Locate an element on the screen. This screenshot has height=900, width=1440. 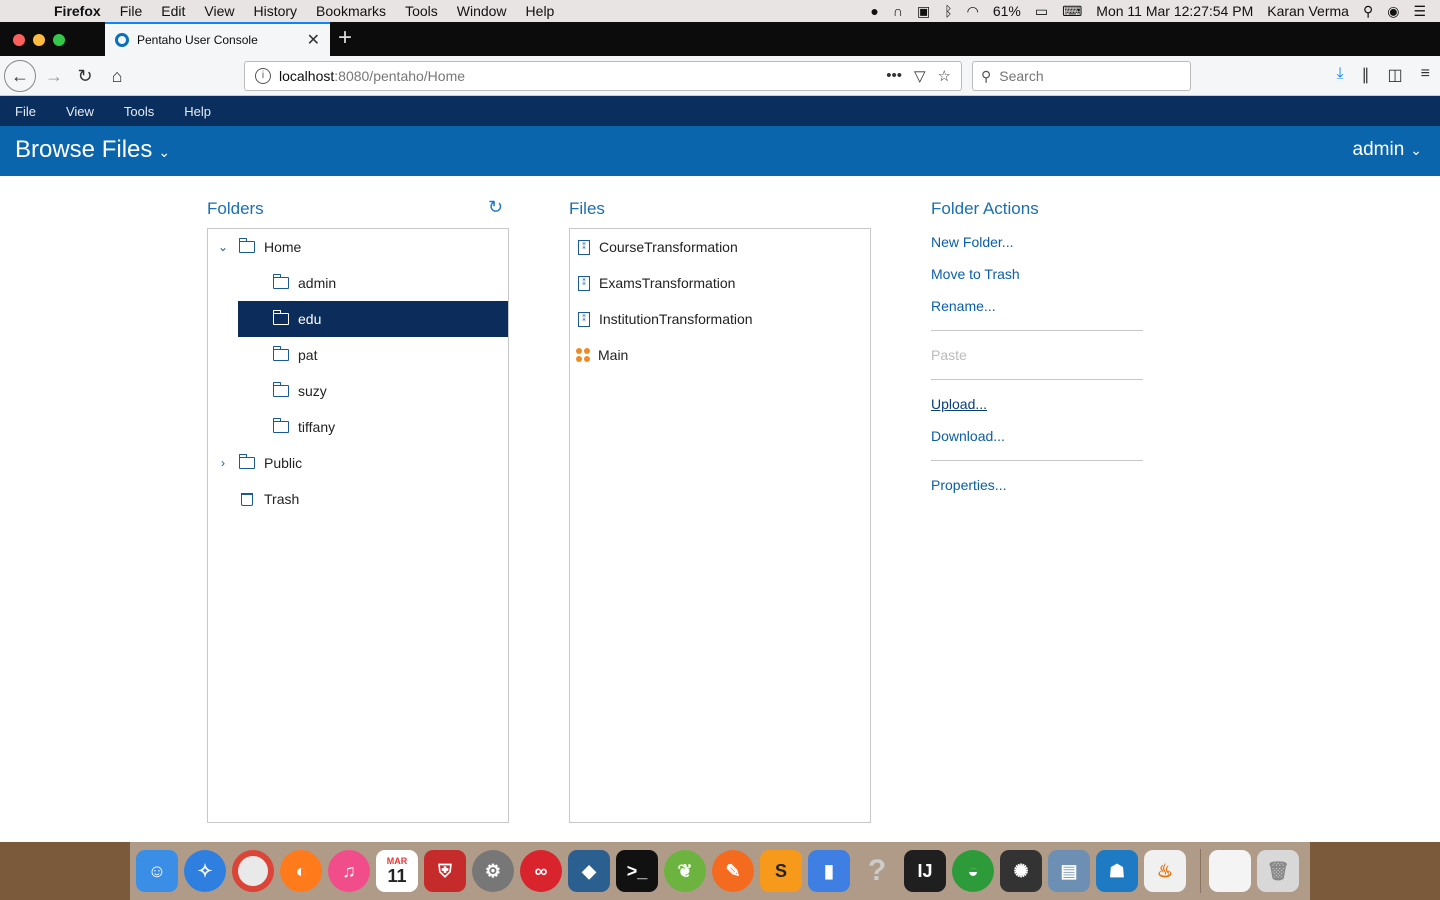
search-bar: ⚲ is located at coordinates (1081, 76).